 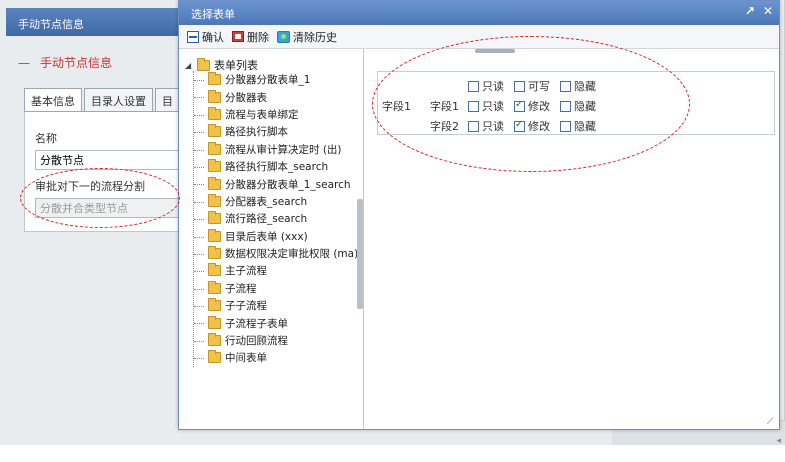 I want to click on tree-item: 行动回顾流程, so click(x=276, y=340).